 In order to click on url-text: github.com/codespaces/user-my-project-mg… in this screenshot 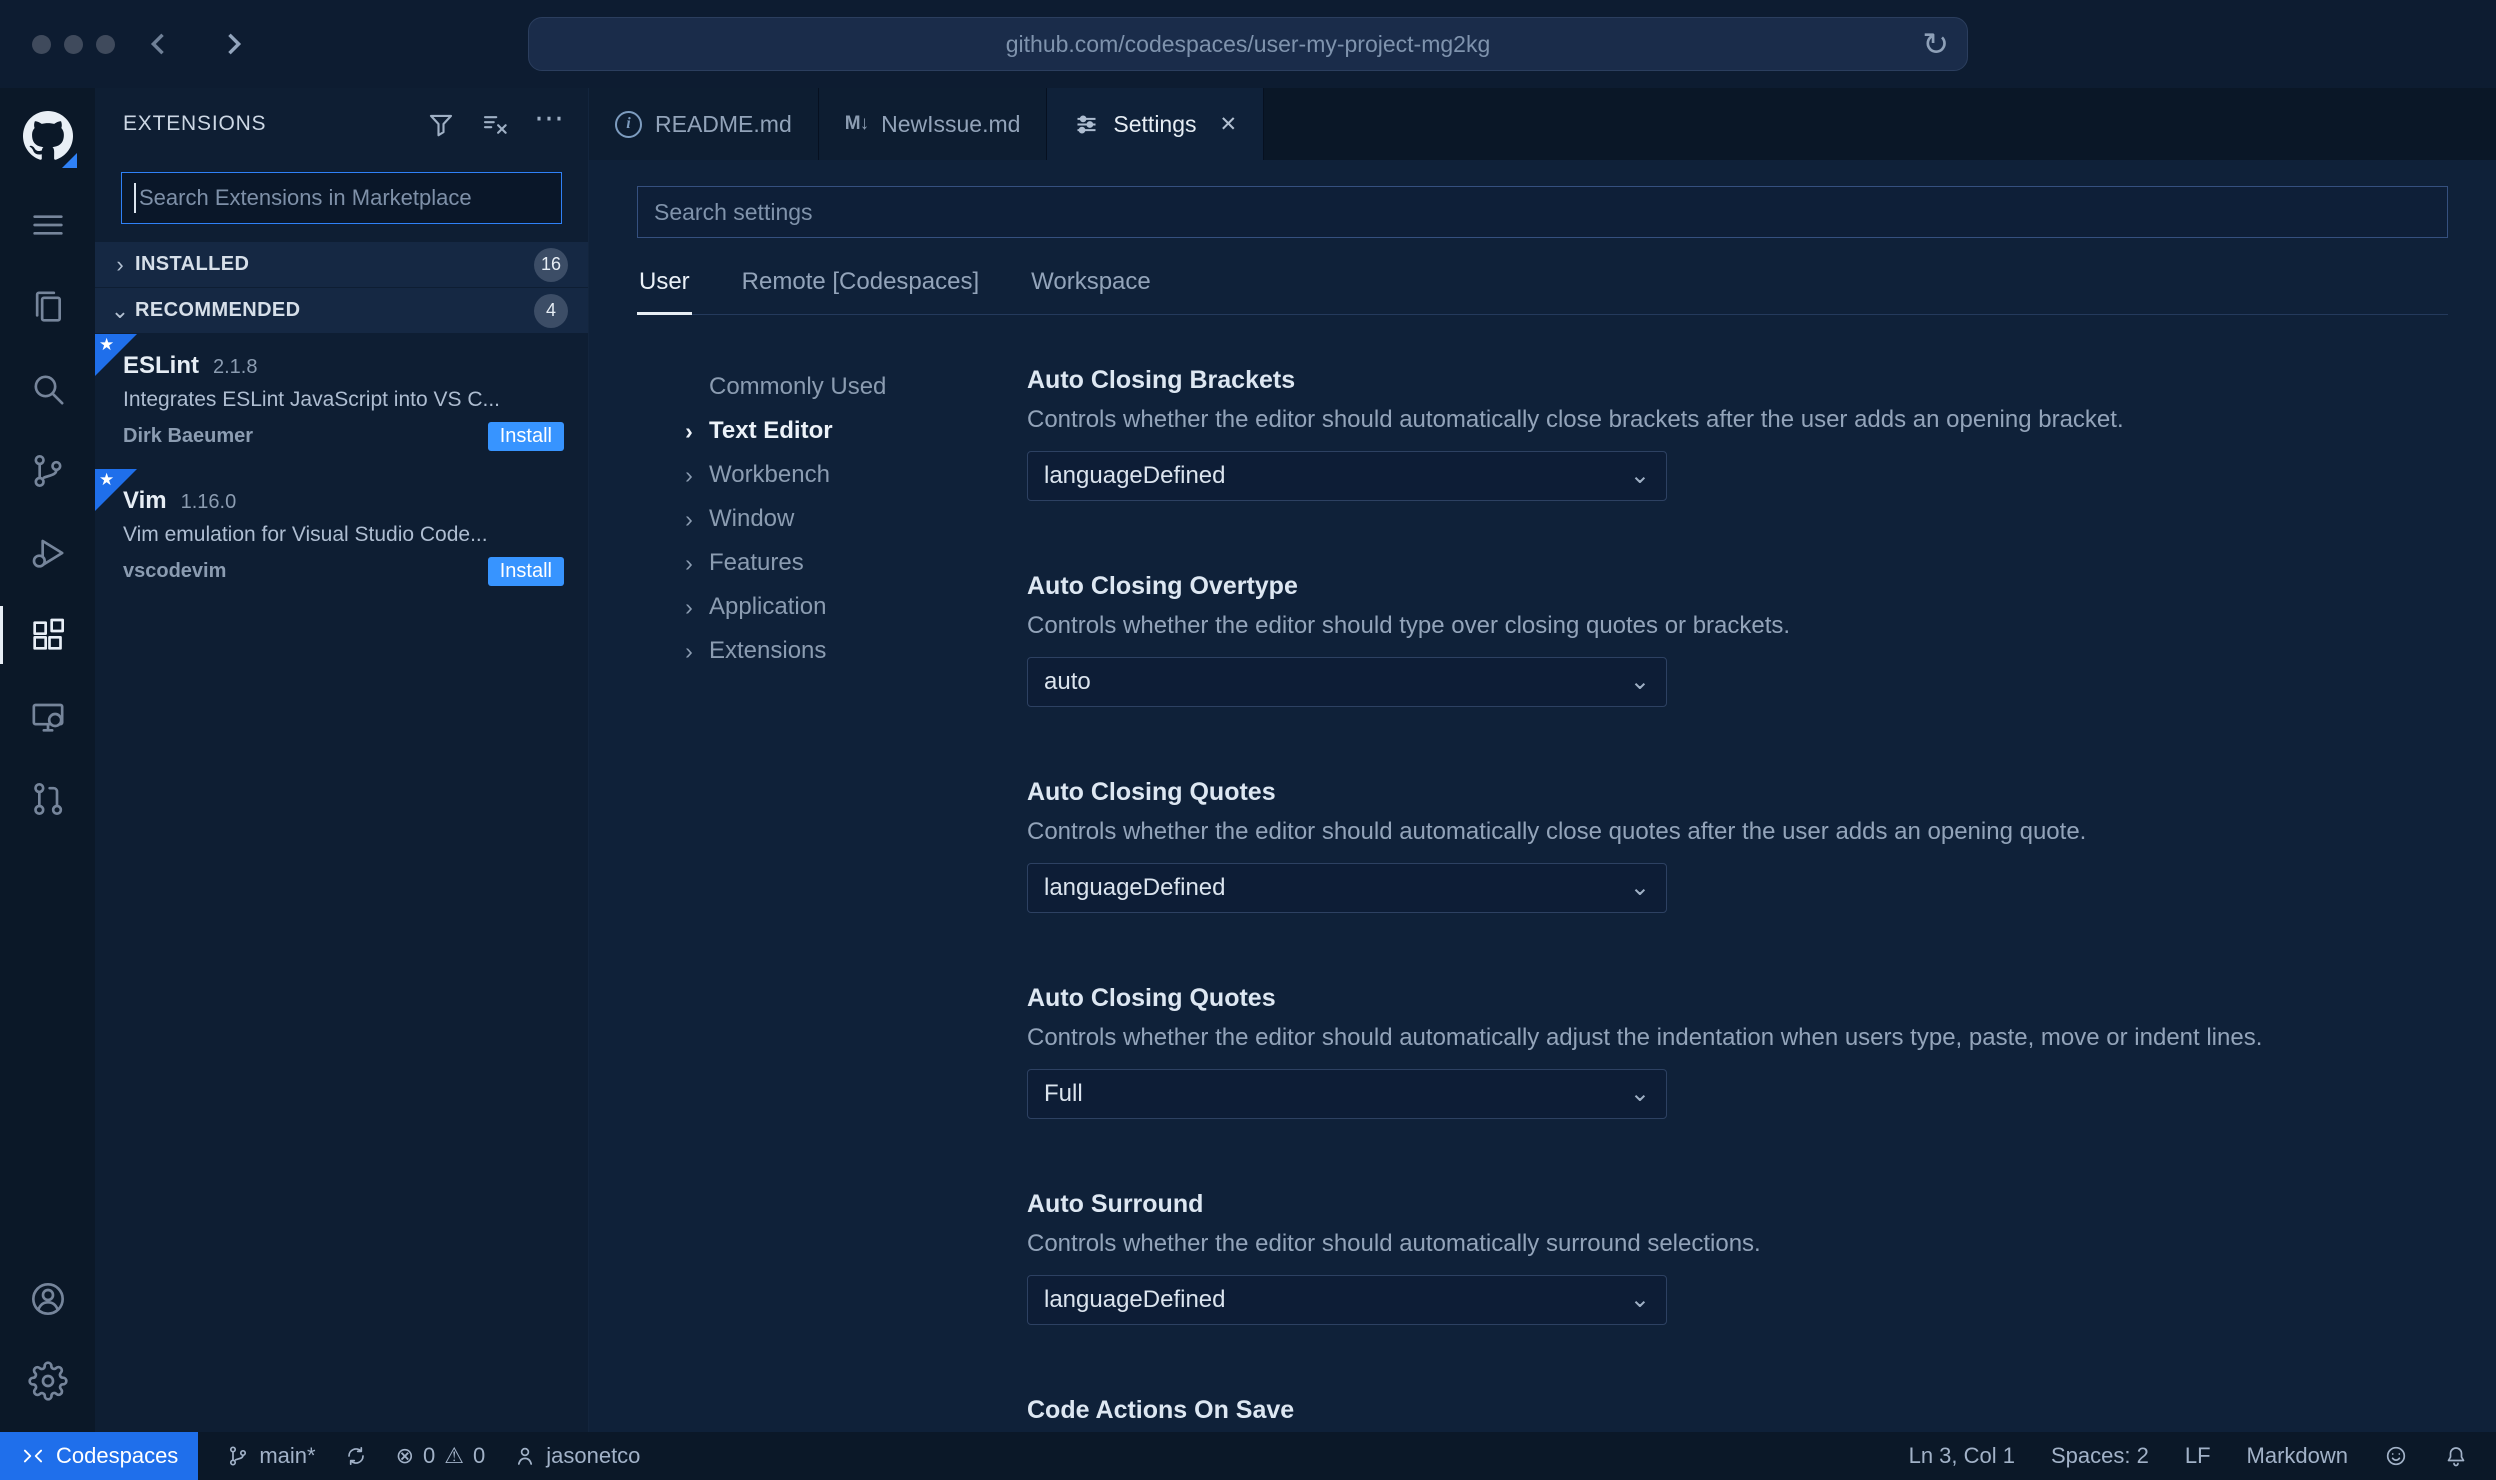, I will do `click(1248, 43)`.